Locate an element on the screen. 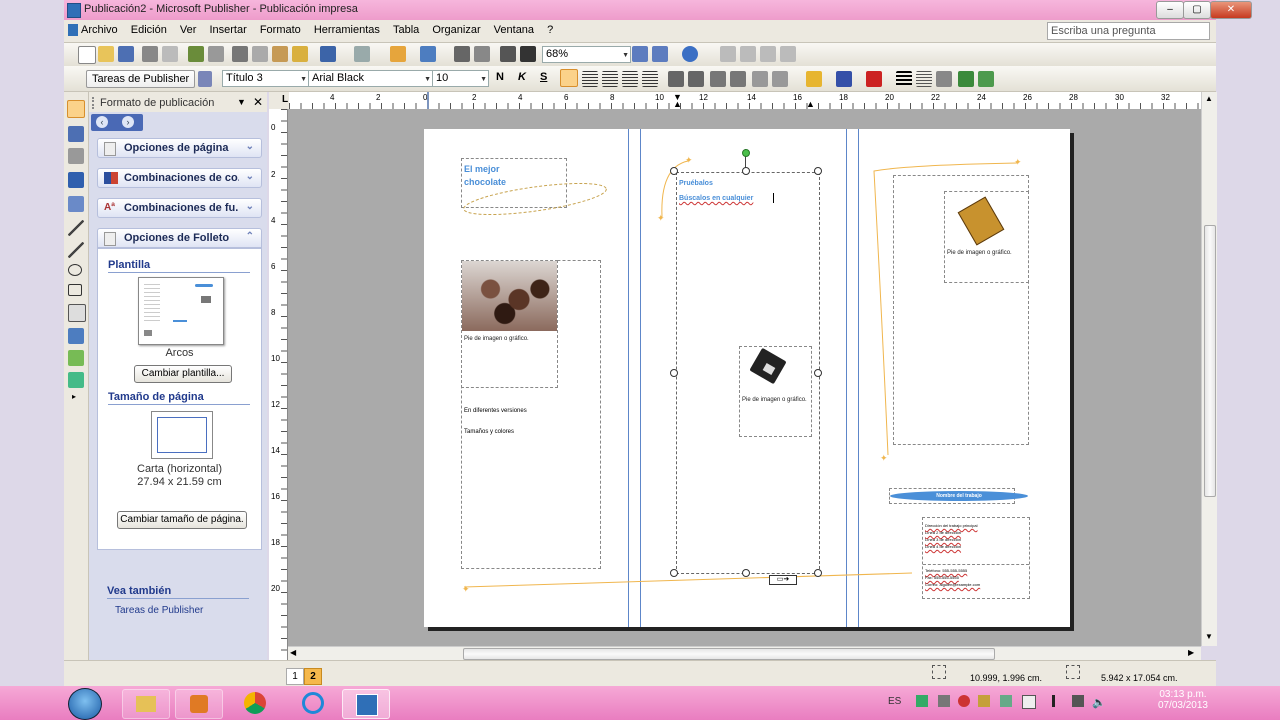 Image resolution: width=1280 pixels, height=720 pixels. maximize-button: ▢ is located at coordinates (1197, 10).